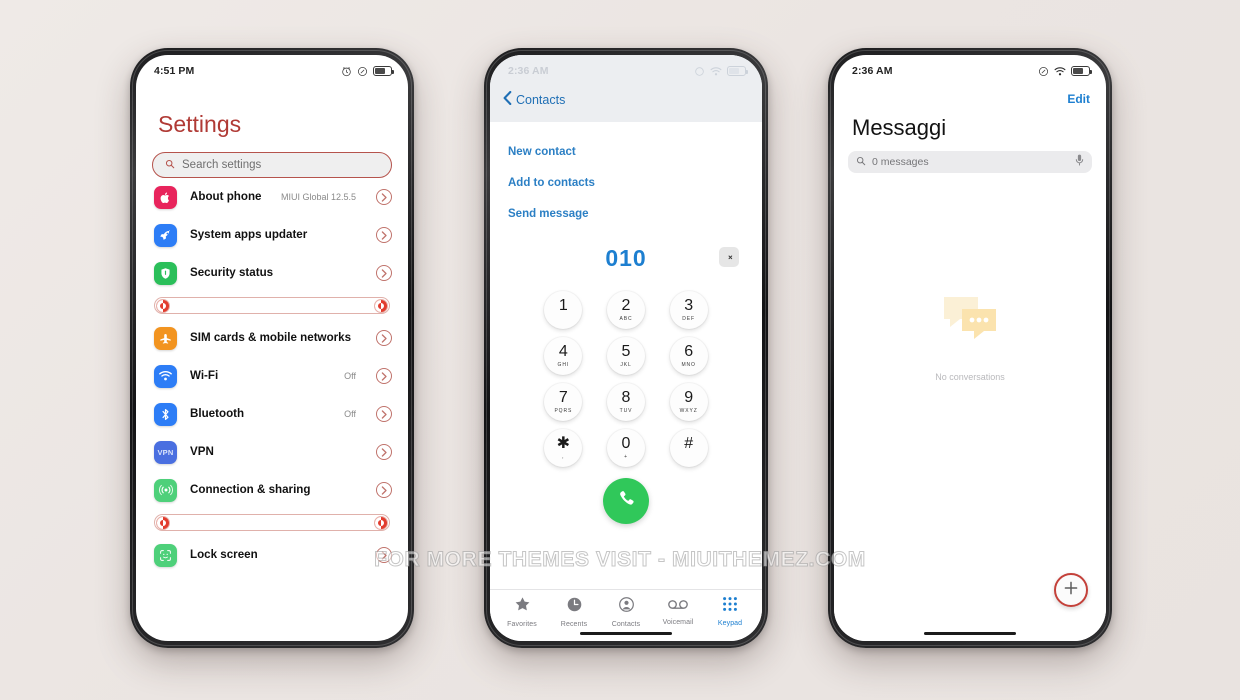 Image resolution: width=1240 pixels, height=700 pixels. I want to click on search-input: Search settings, so click(272, 165).